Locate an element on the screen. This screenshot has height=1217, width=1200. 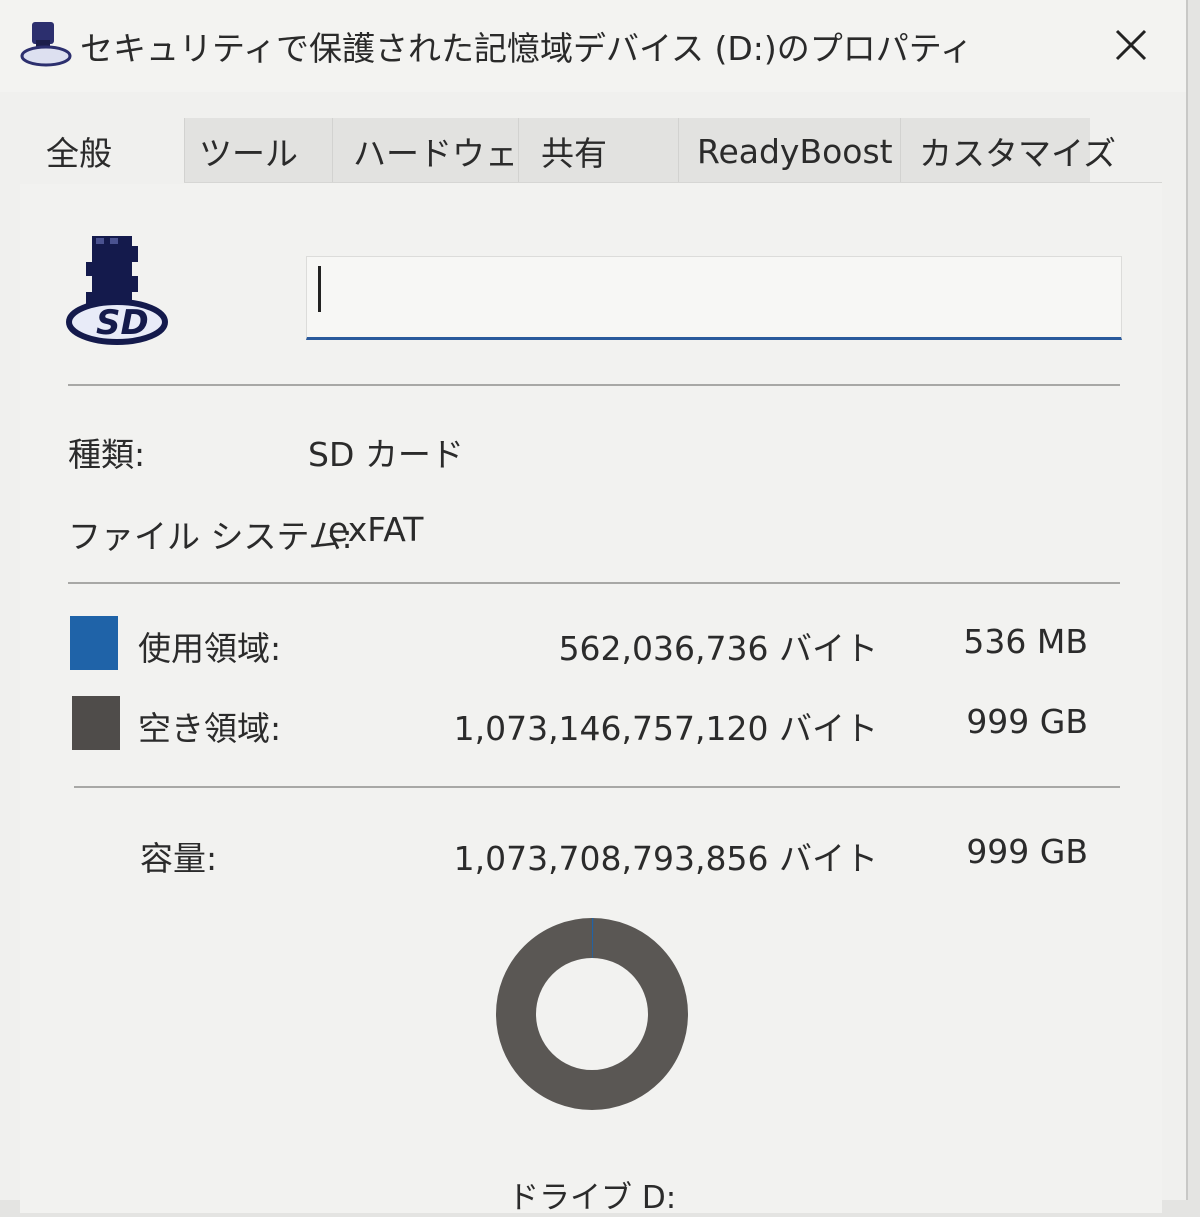
used-space-size: 536 MB is located at coordinates (1025, 641).